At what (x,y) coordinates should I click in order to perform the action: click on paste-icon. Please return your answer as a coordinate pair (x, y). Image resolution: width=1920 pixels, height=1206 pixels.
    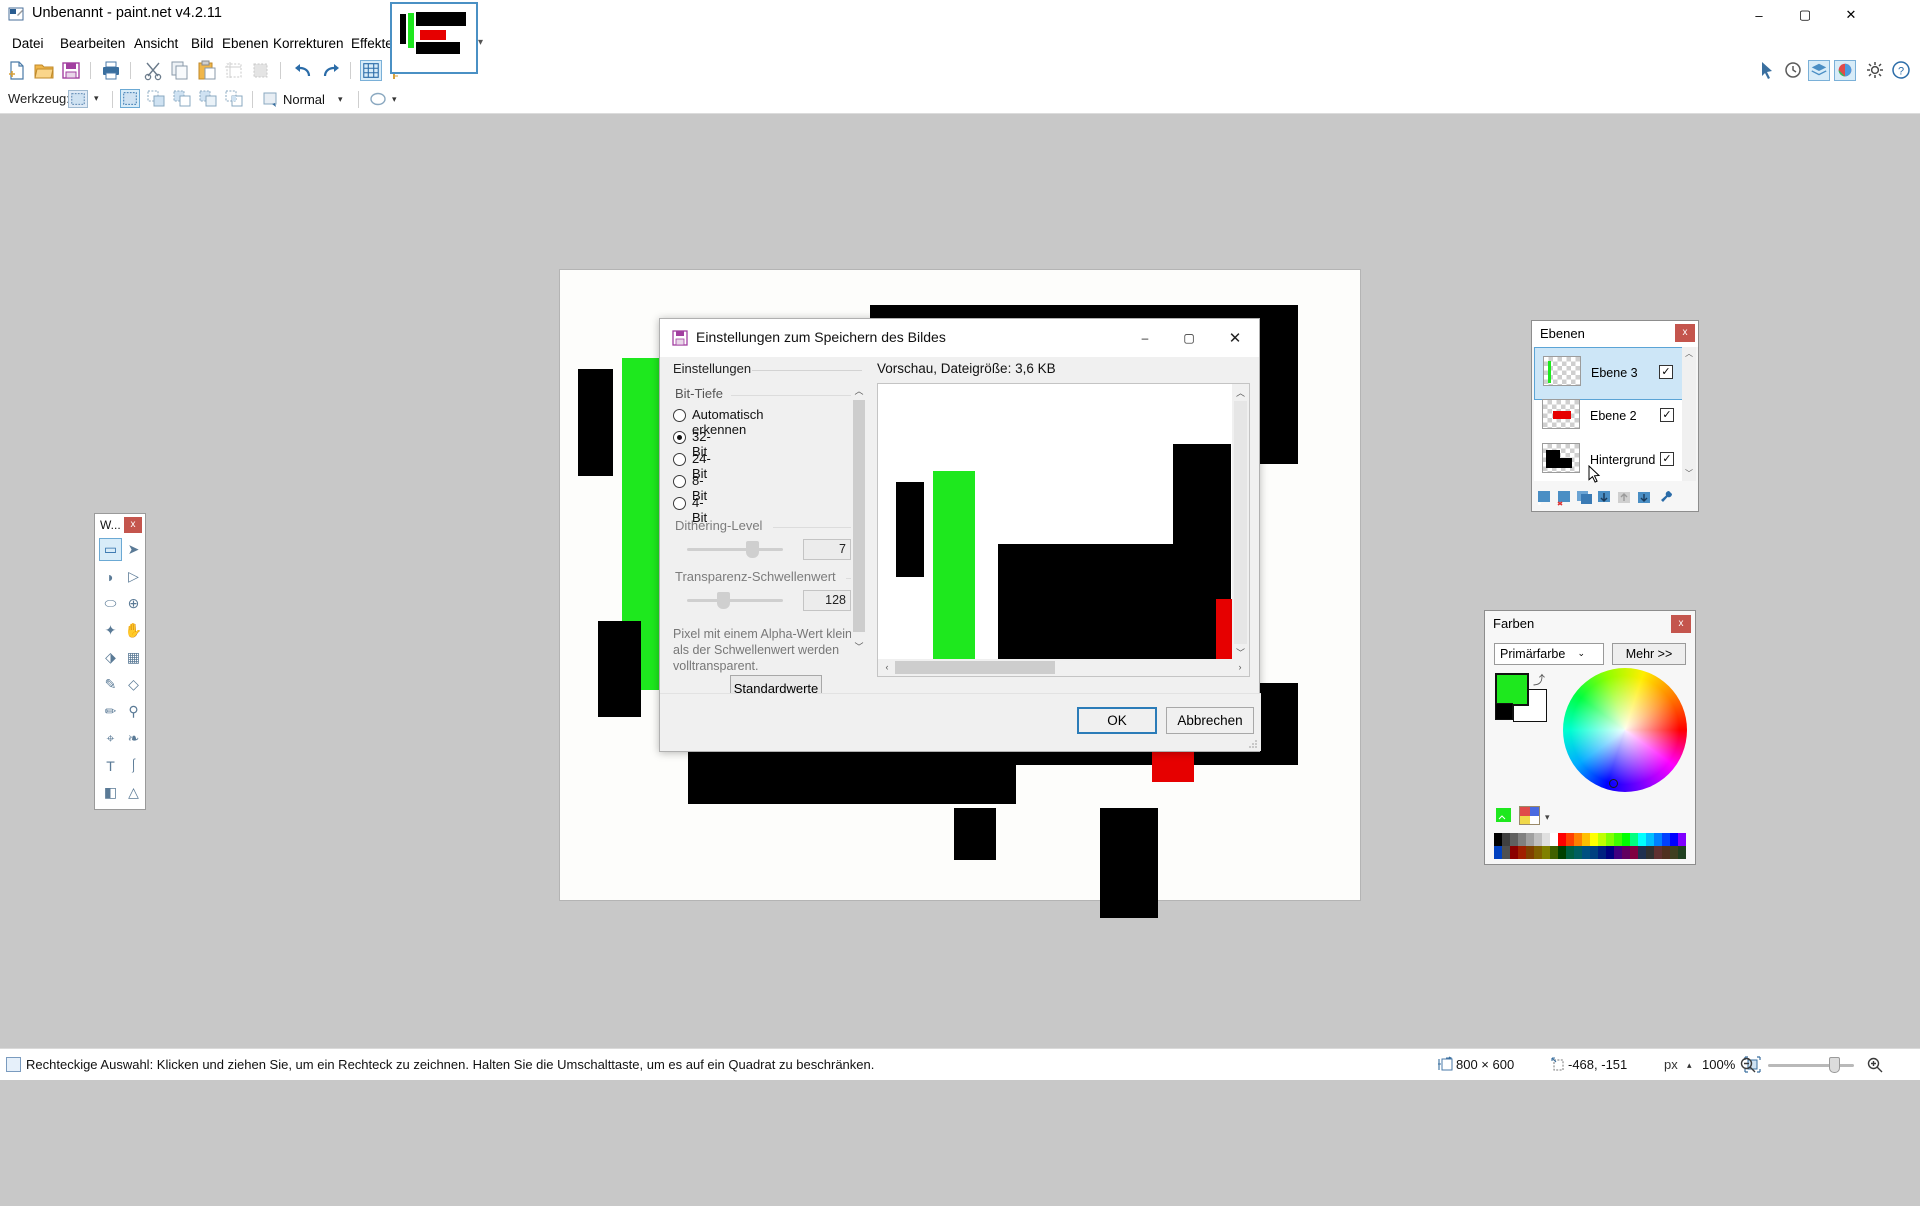
    Looking at the image, I should click on (207, 70).